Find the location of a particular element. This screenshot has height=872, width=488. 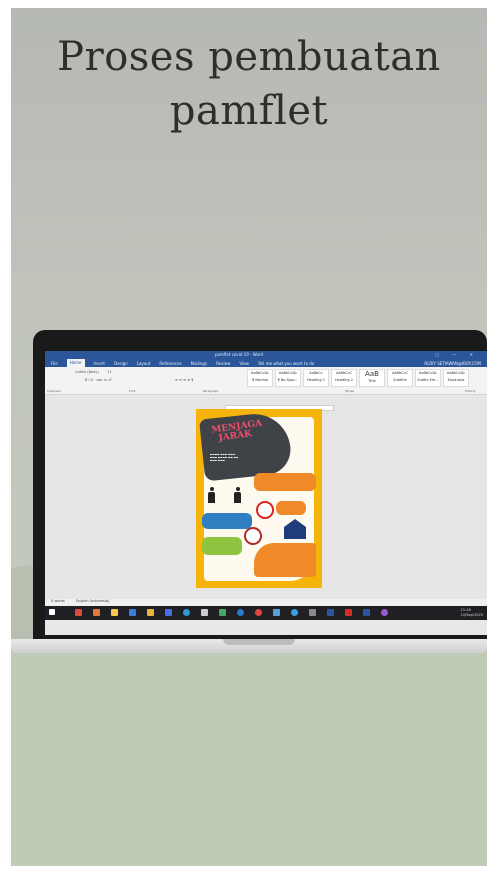

status-bar: 0 words English (Indonesia) is located at coordinates (266, 602).